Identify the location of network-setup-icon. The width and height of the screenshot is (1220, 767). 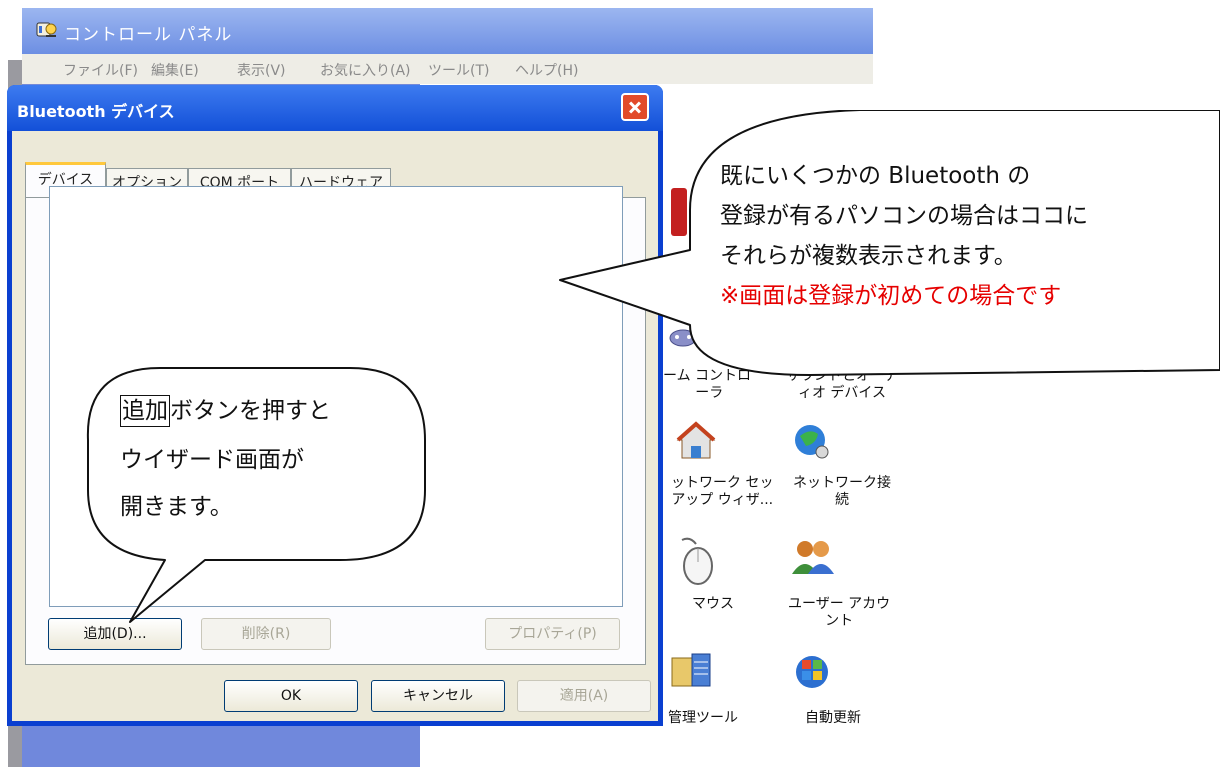
(696, 444).